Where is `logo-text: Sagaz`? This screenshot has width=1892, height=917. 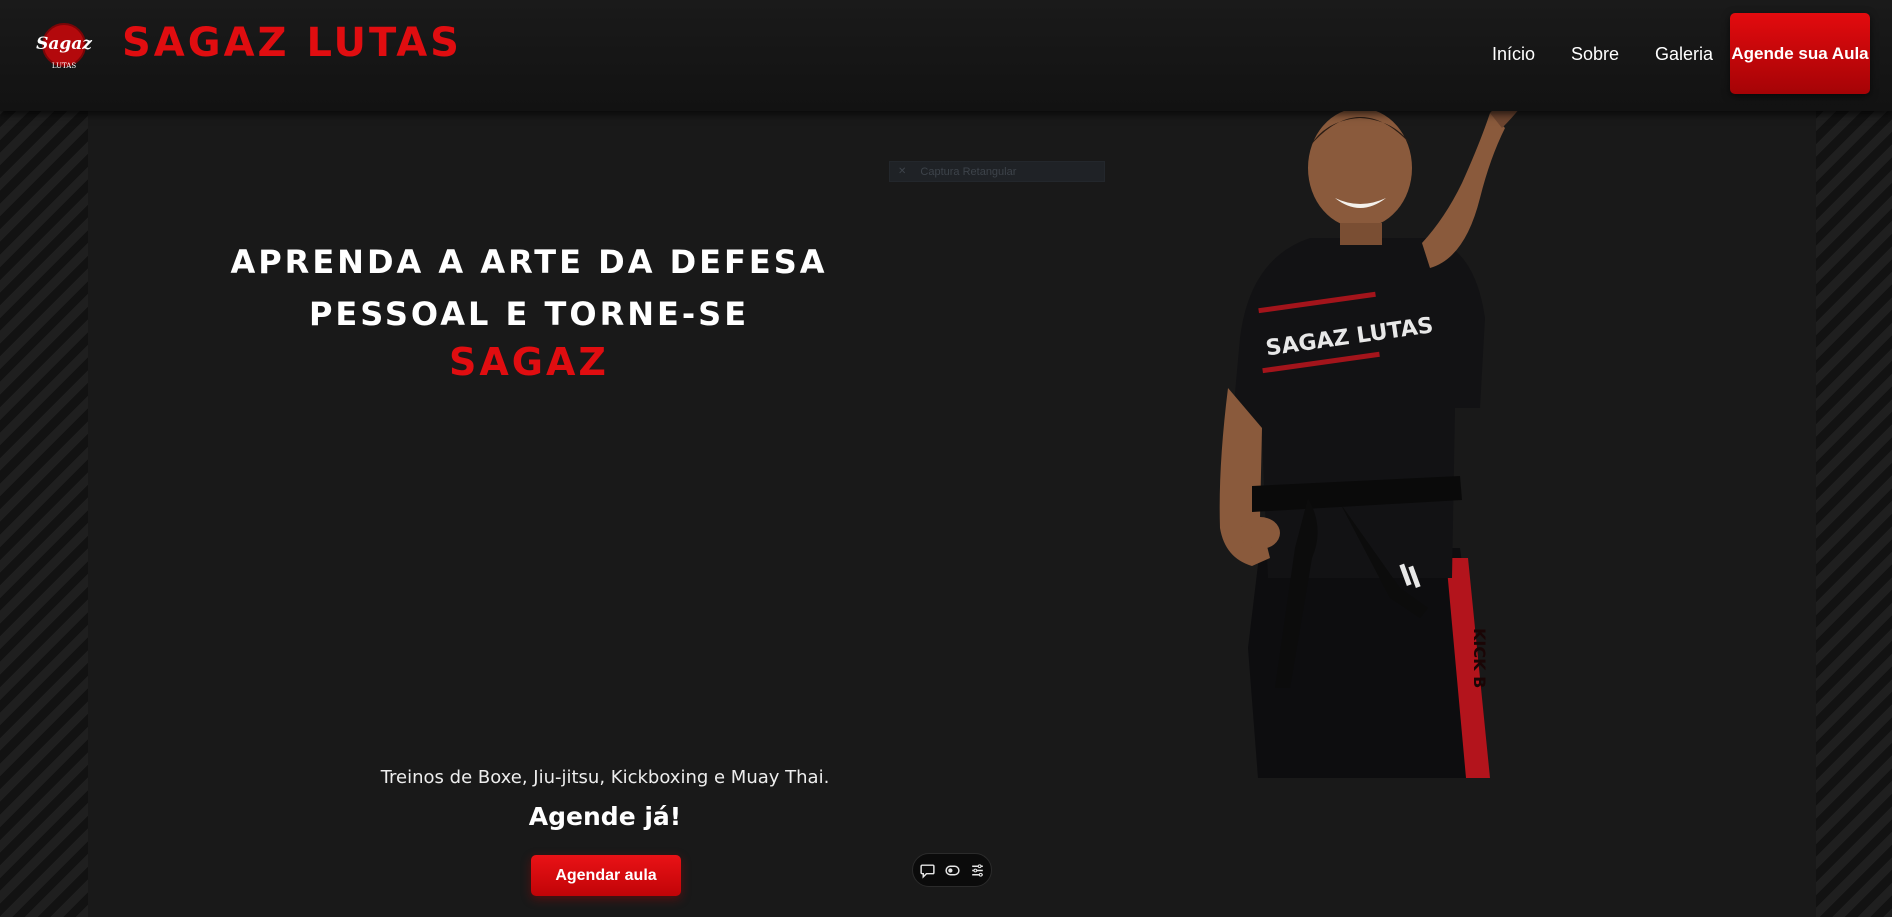 logo-text: Sagaz is located at coordinates (64, 44).